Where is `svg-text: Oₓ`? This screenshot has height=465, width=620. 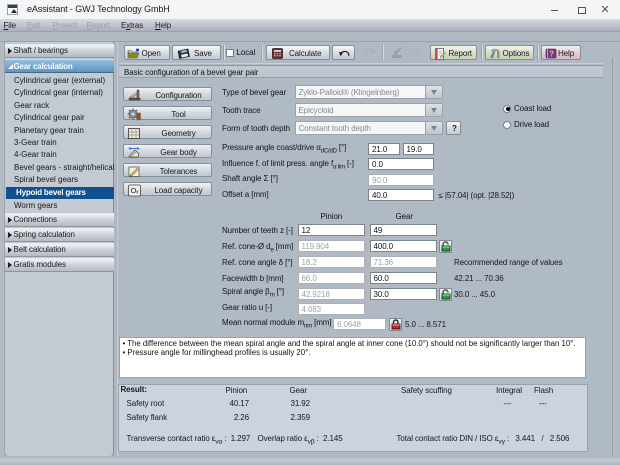
svg-text: Oₓ is located at coordinates (134, 190).